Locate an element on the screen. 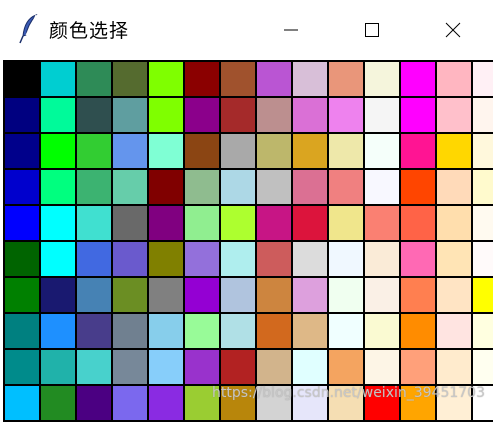 The height and width of the screenshot is (422, 493). title-bar: 颜色选择 is located at coordinates (246, 30).